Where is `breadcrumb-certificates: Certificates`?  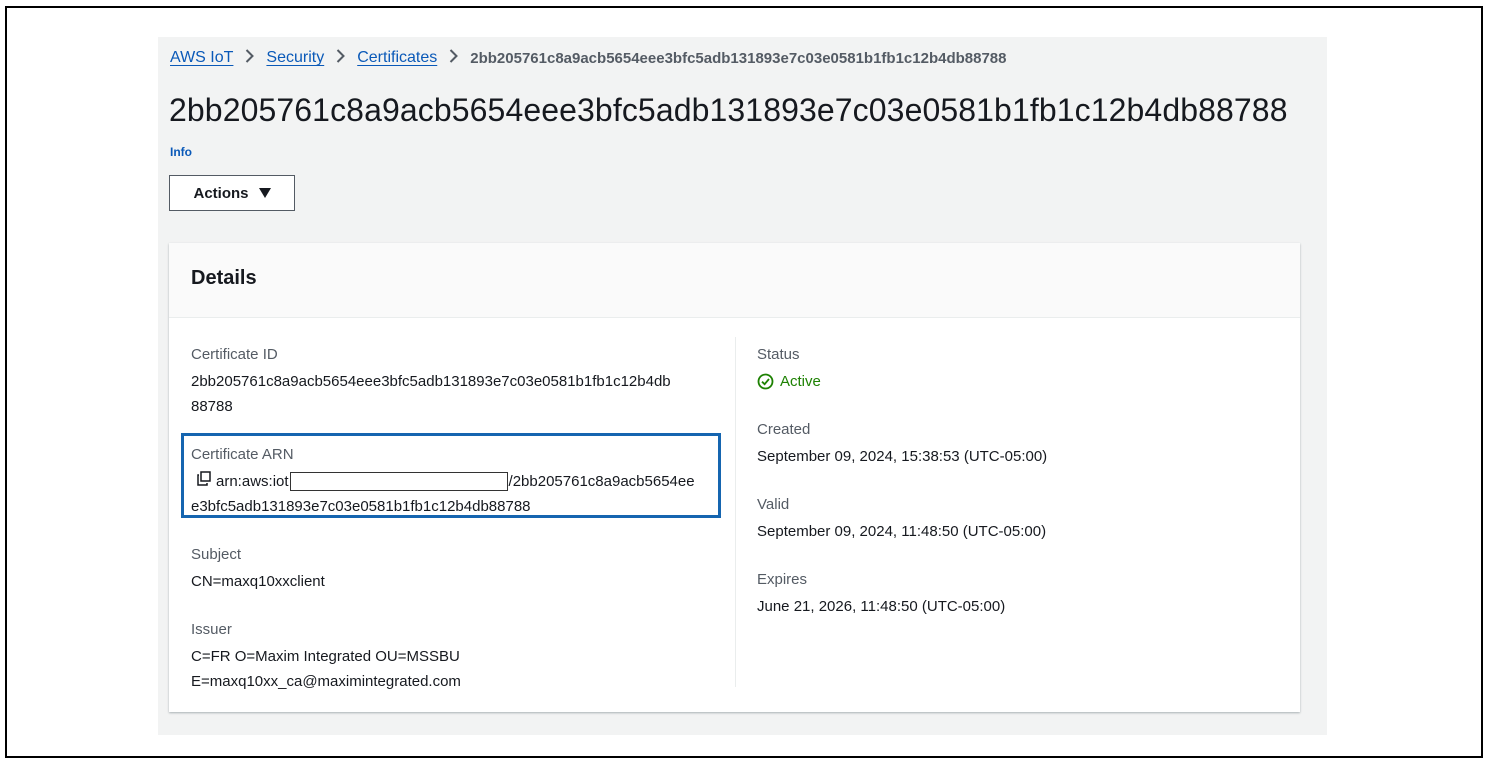
breadcrumb-certificates: Certificates is located at coordinates (397, 58).